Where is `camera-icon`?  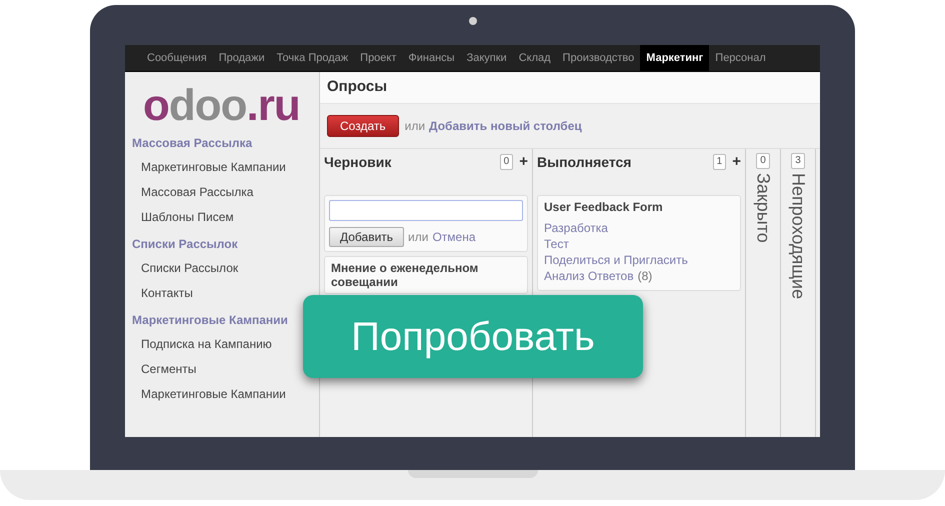 camera-icon is located at coordinates (472, 21).